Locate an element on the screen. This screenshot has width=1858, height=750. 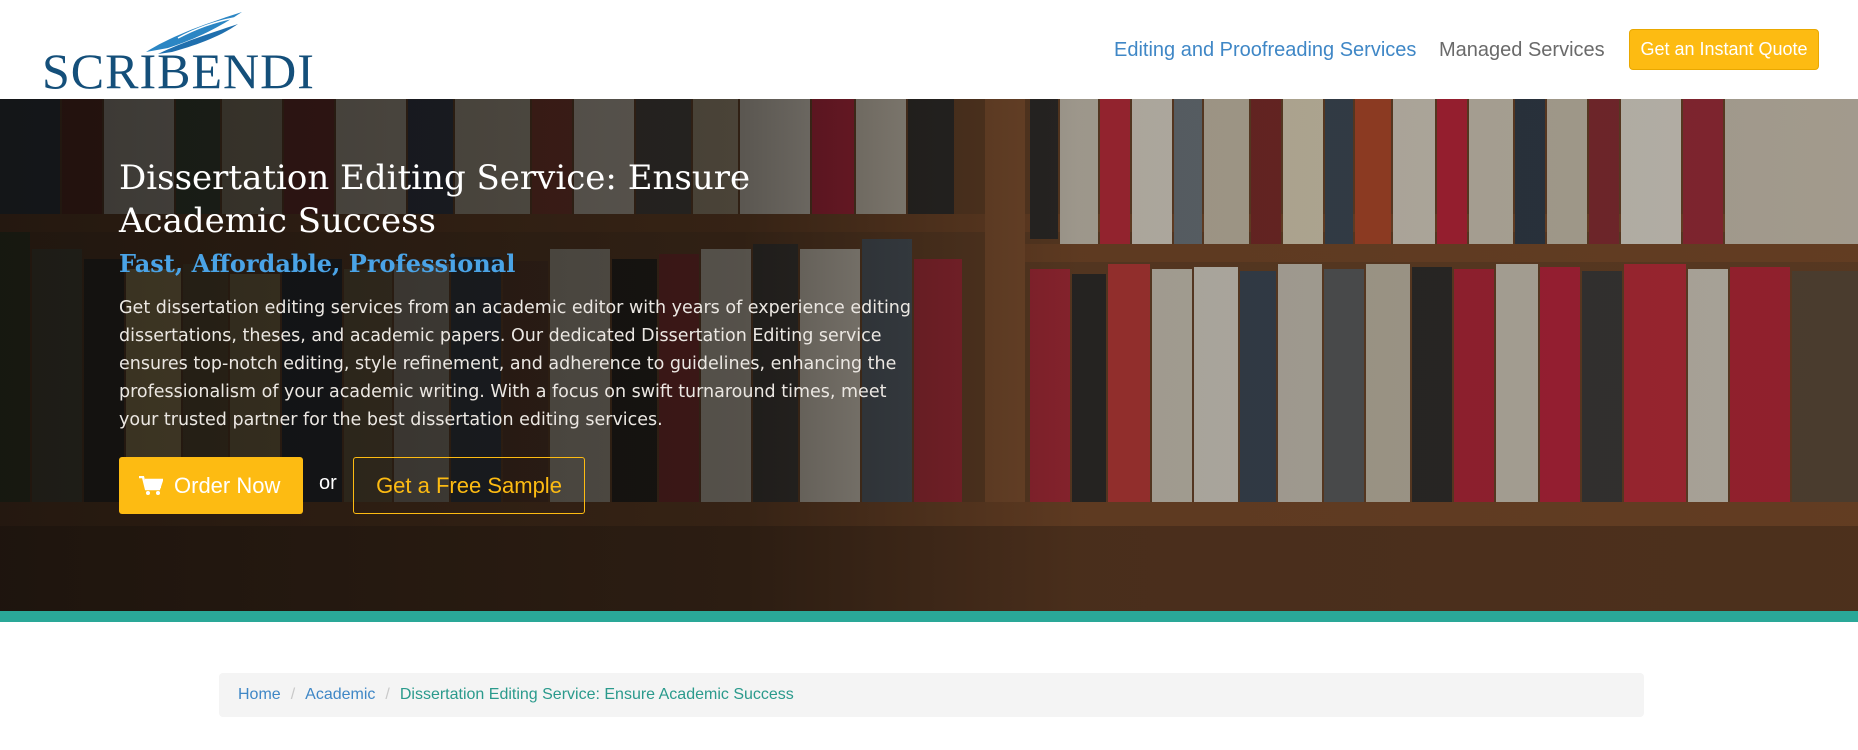
shopping-cart-icon is located at coordinates (151, 485).